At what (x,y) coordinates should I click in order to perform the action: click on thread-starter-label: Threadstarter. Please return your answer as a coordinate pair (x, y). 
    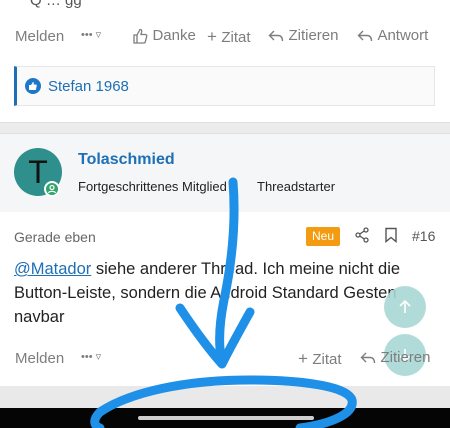
    Looking at the image, I should click on (296, 186).